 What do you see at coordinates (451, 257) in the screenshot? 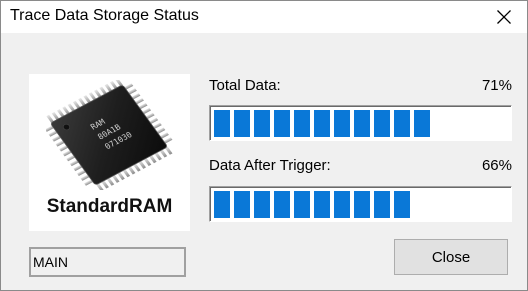
I see `close-button: Close` at bounding box center [451, 257].